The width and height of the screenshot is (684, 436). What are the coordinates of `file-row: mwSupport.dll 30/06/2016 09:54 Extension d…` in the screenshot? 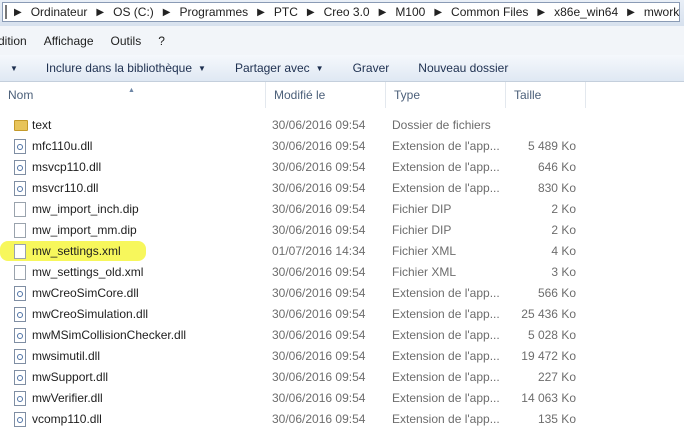 It's located at (342, 377).